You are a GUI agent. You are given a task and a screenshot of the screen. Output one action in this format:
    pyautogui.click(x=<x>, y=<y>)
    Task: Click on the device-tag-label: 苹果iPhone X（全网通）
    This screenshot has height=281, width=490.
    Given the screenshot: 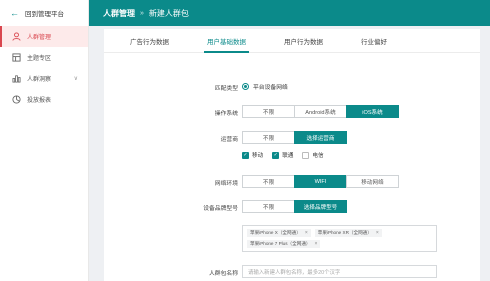 What is the action you would take?
    pyautogui.click(x=275, y=232)
    